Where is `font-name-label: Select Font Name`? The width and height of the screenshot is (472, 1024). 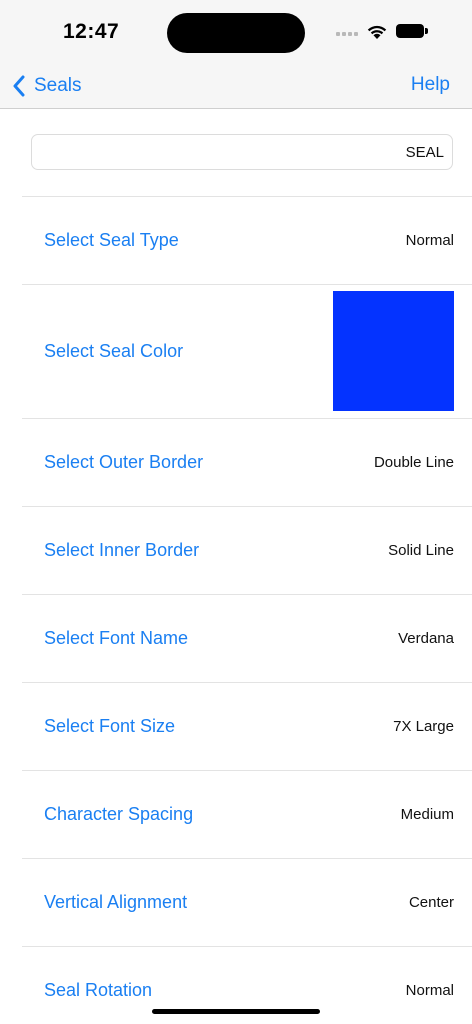
font-name-label: Select Font Name is located at coordinates (116, 638).